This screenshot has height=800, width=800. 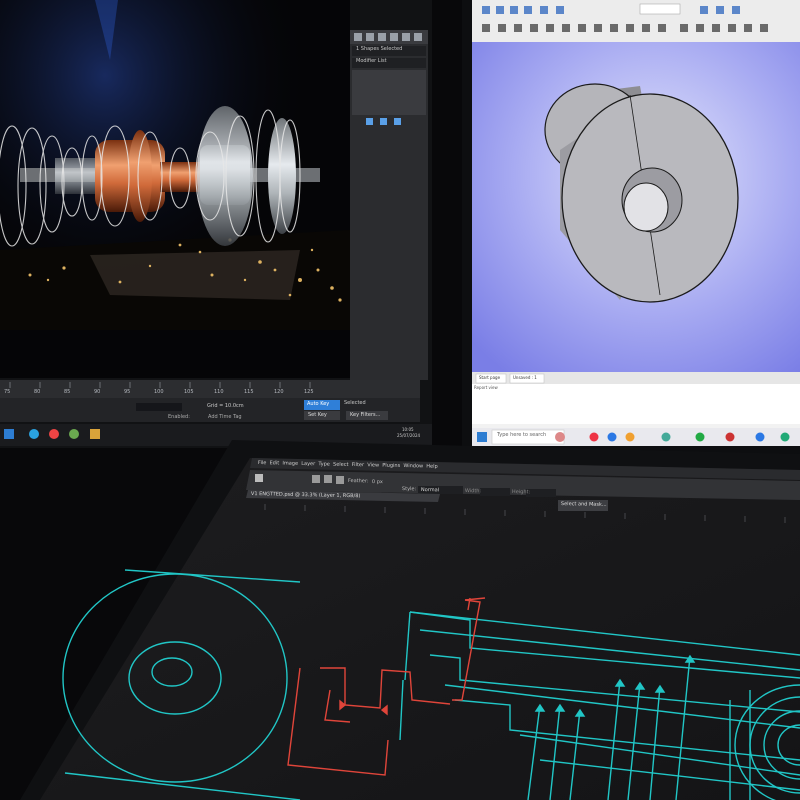 I want to click on tick-label: 110, so click(x=219, y=392).